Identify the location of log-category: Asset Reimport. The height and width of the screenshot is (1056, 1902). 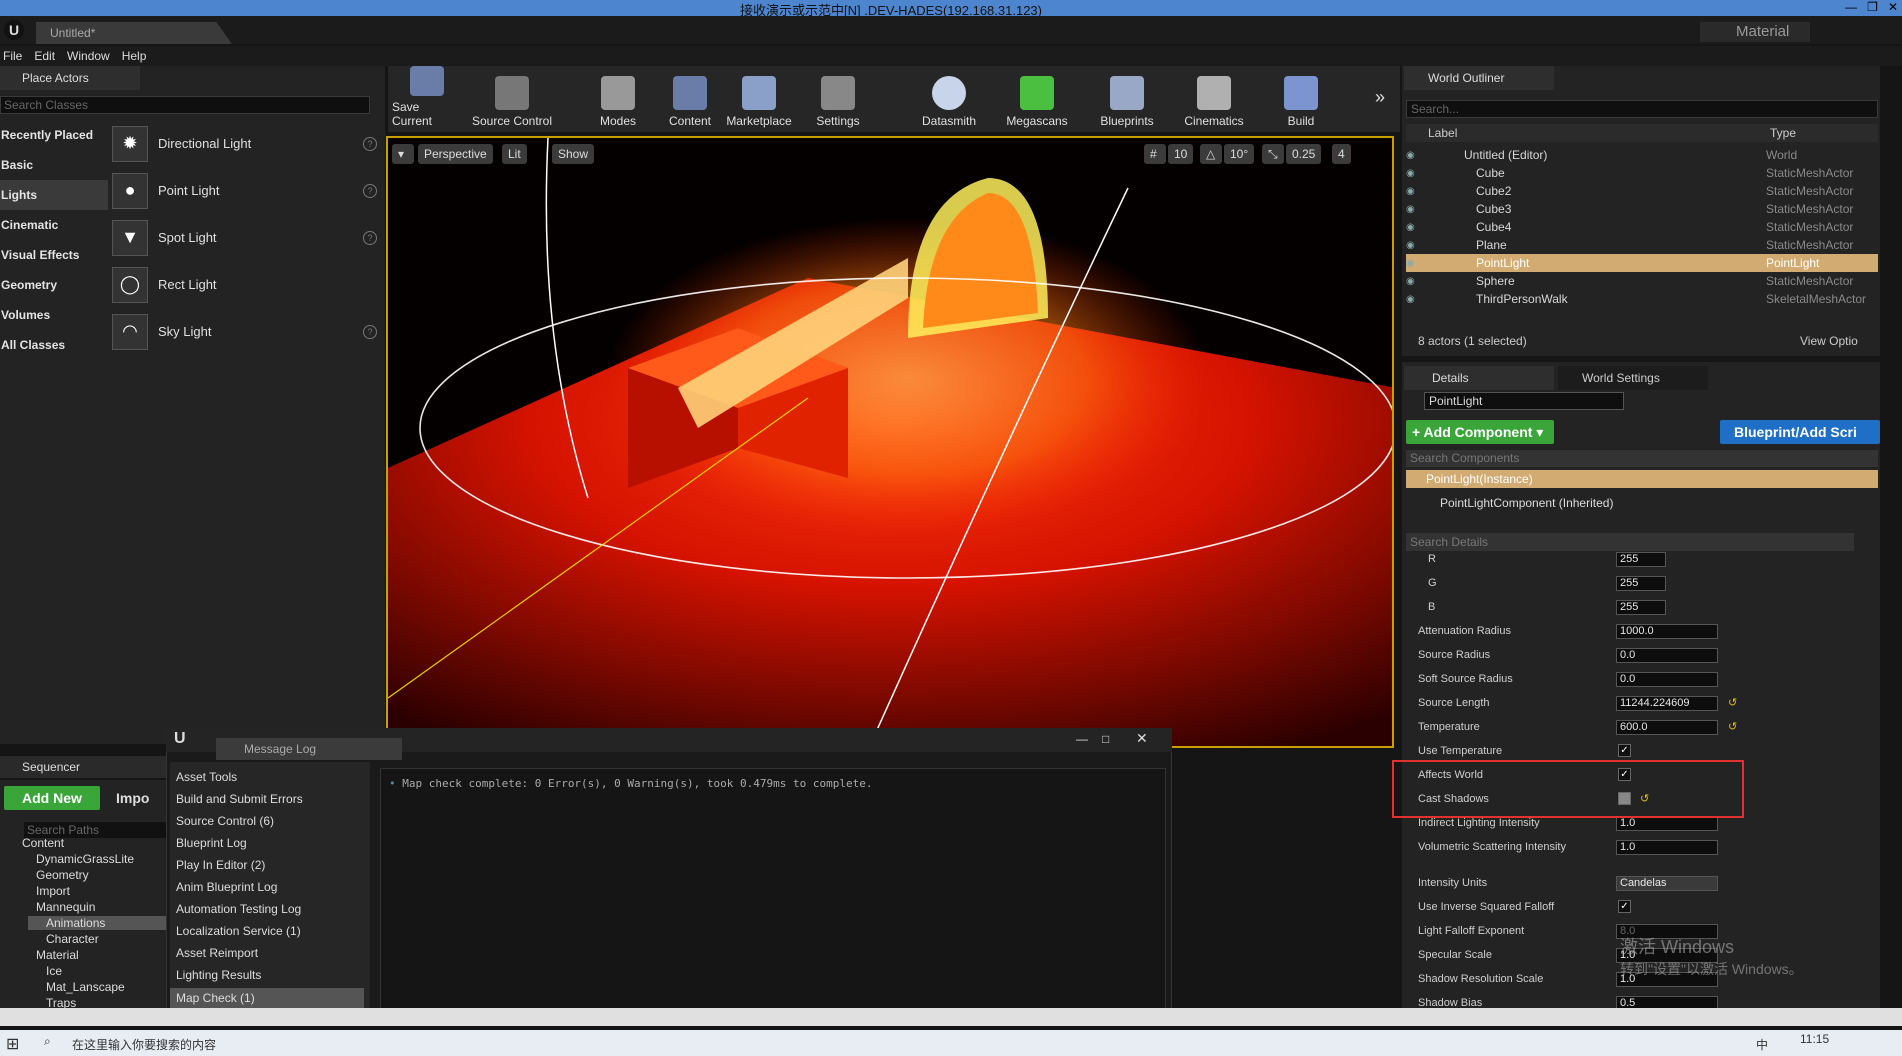
(217, 953).